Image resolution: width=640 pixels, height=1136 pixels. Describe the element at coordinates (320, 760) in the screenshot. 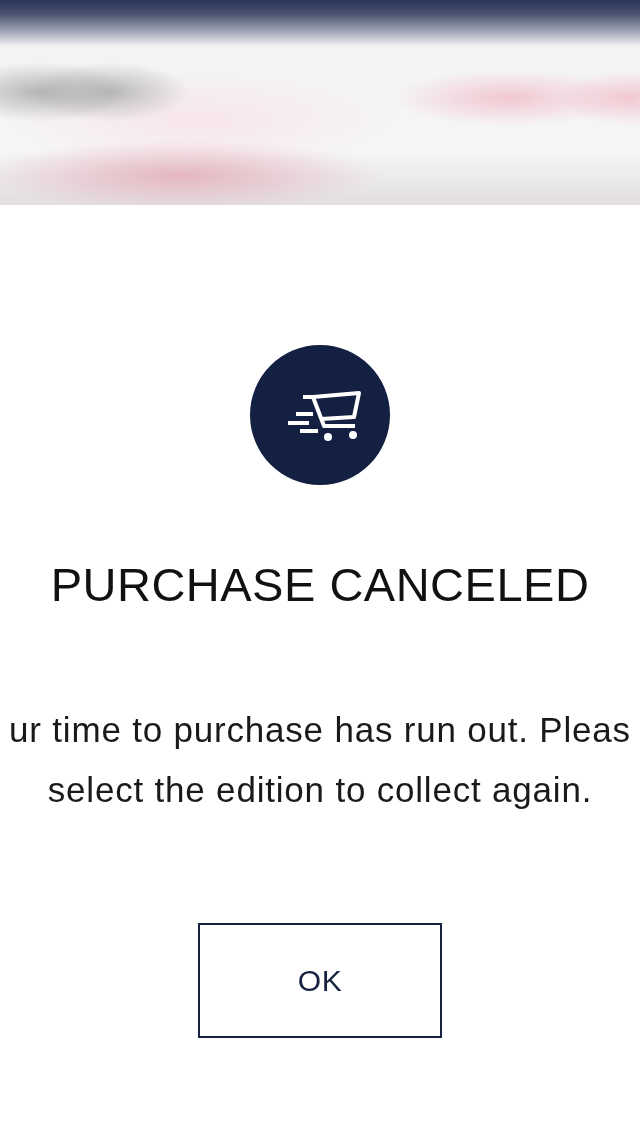

I see `message-text: ur time to purchase has run out. Pleas select the edition to collect again.` at that location.